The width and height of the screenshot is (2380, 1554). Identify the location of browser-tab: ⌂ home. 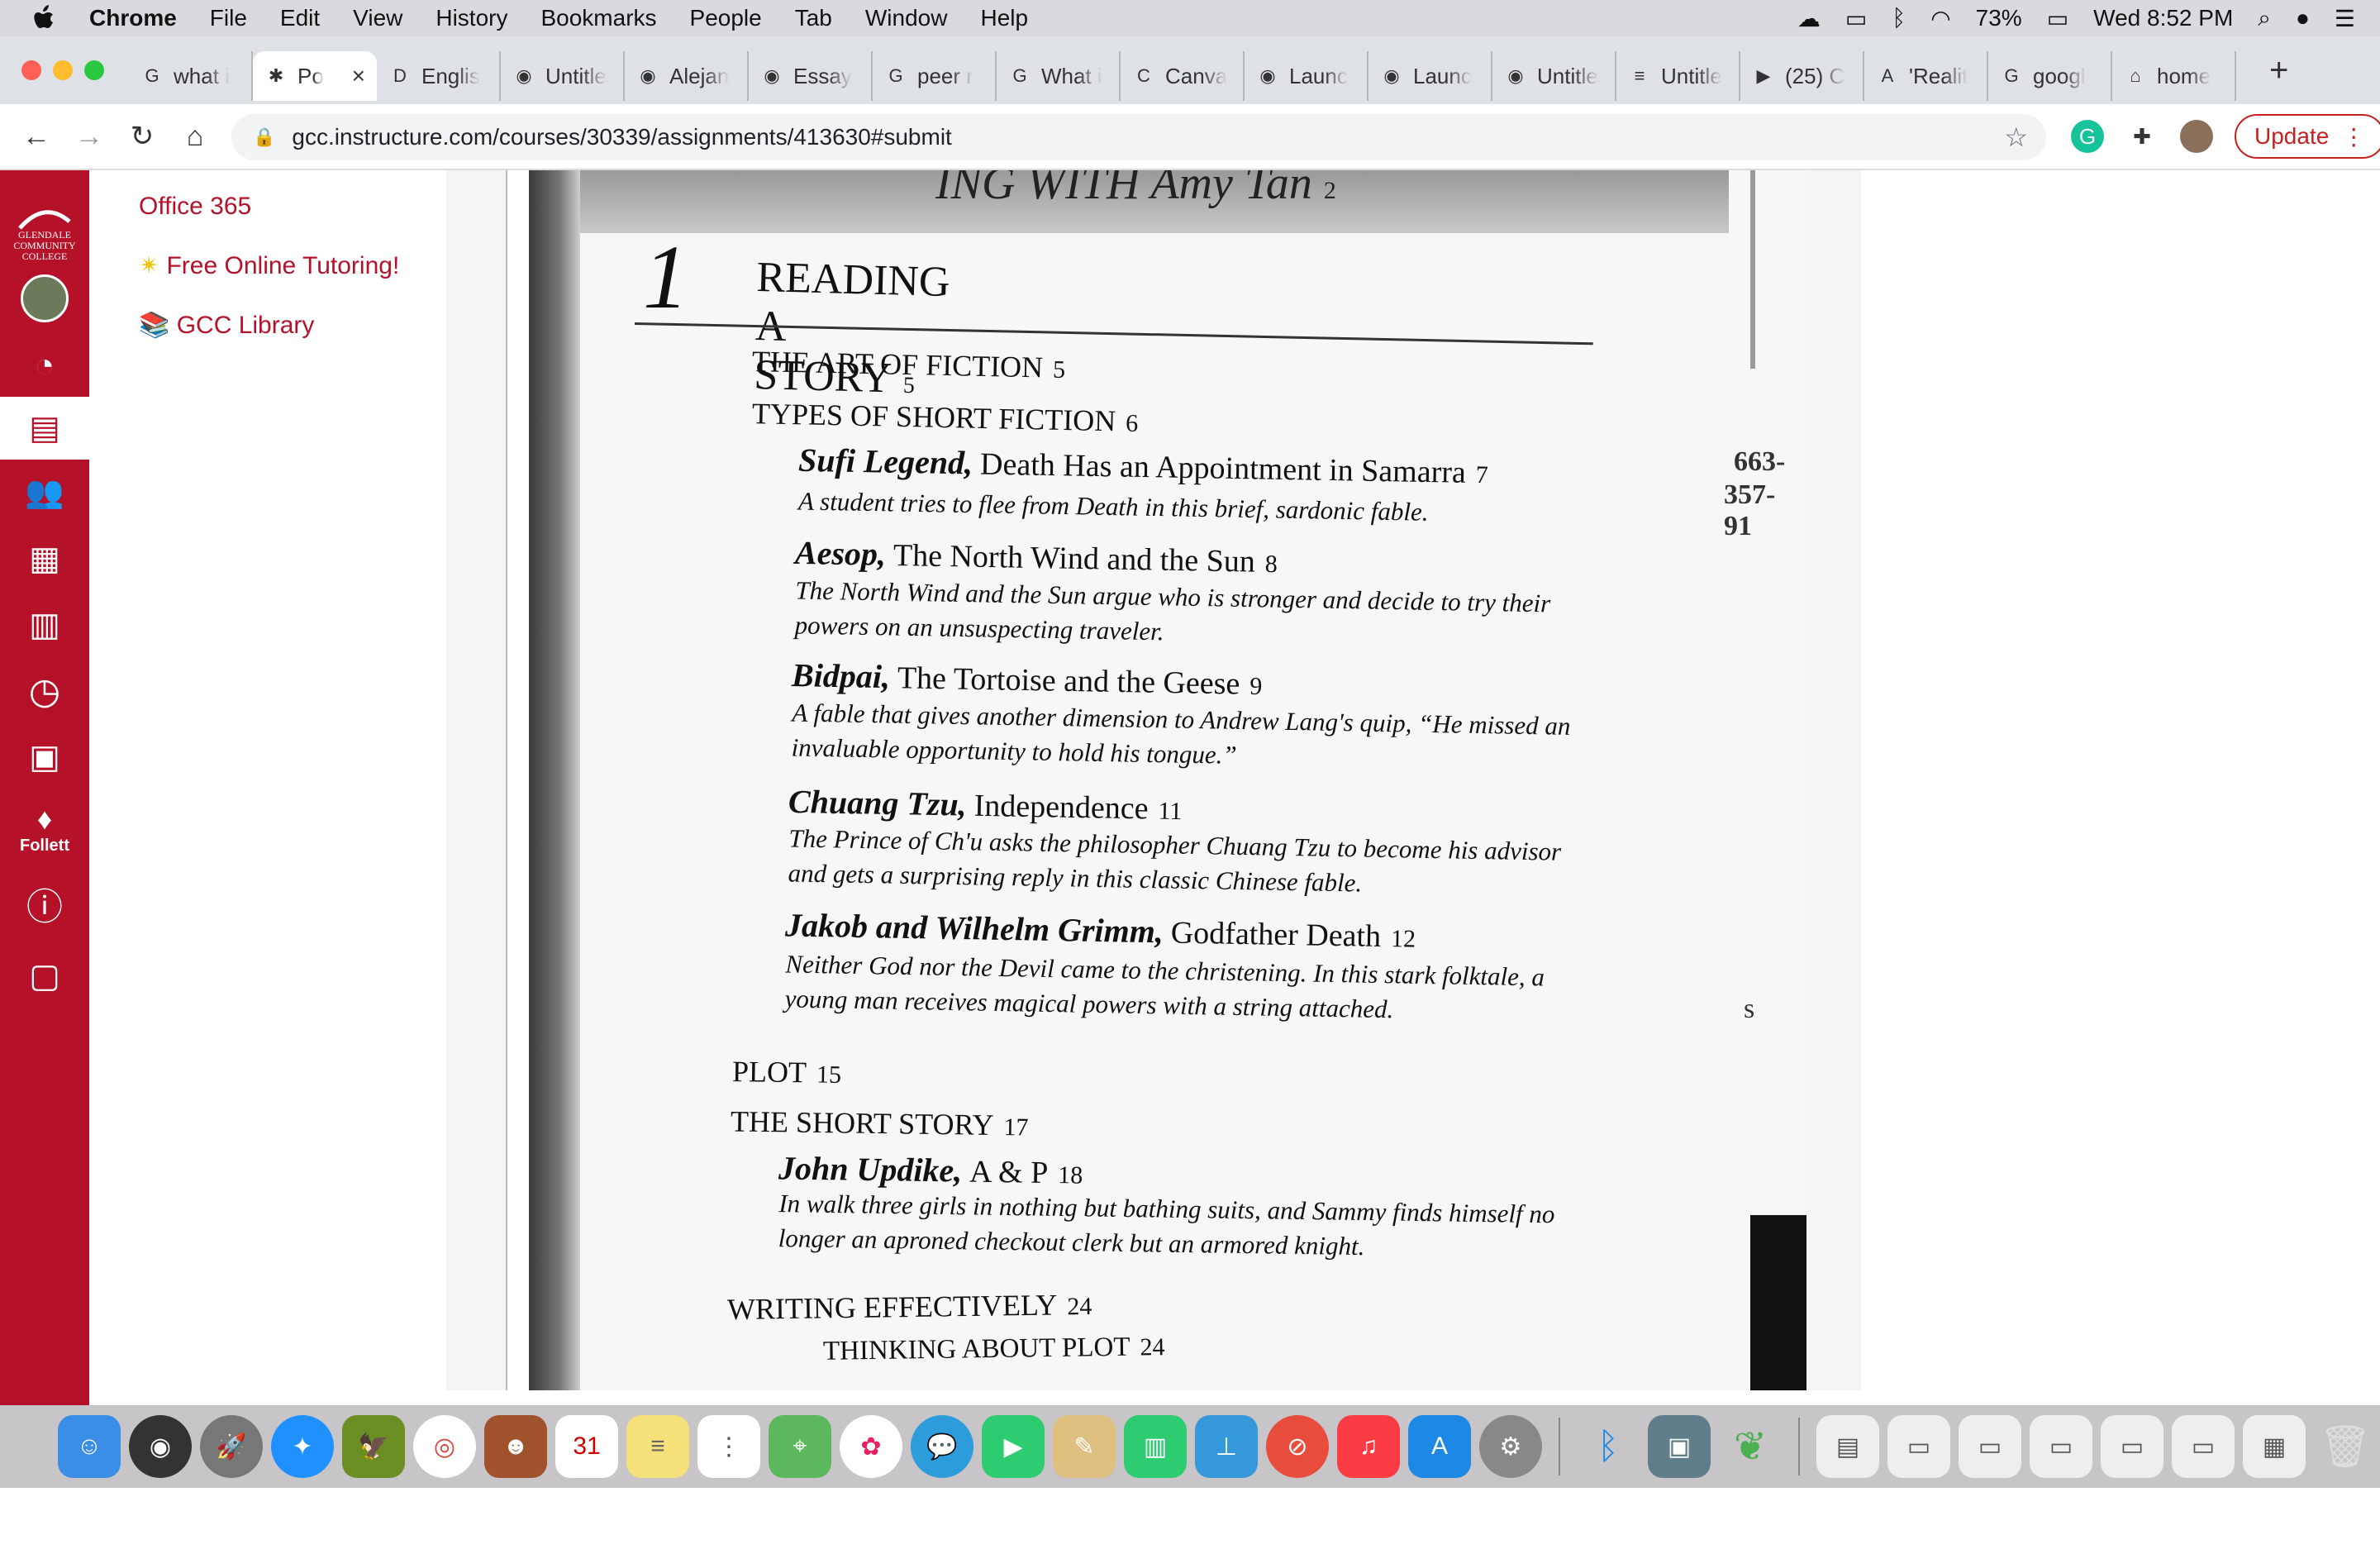
(2174, 76).